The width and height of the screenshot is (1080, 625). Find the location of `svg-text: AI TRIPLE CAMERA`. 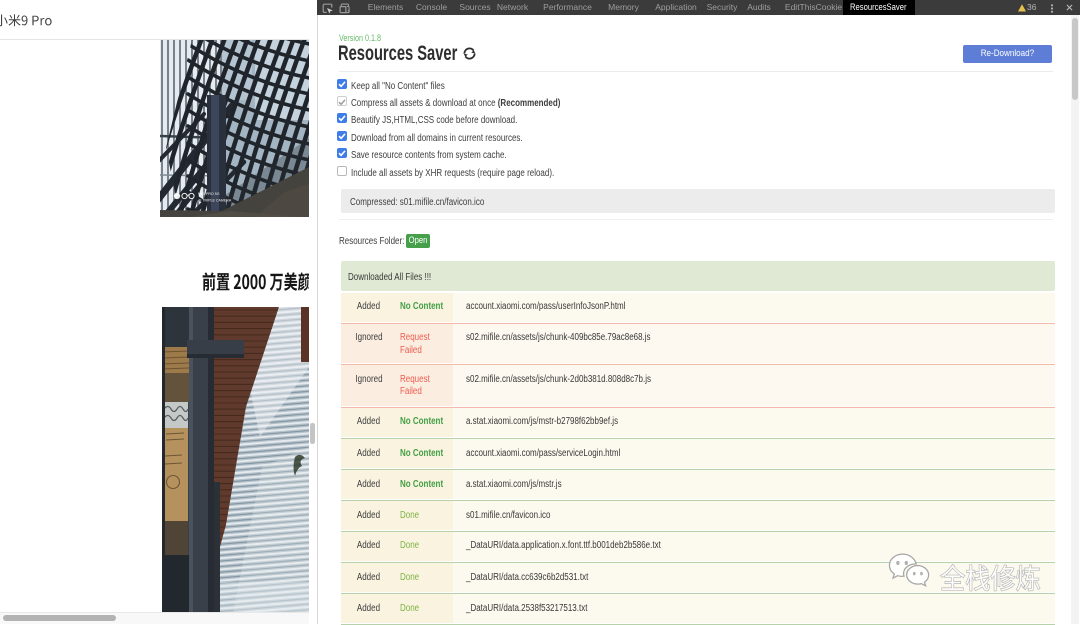

svg-text: AI TRIPLE CAMERA is located at coordinates (215, 201).